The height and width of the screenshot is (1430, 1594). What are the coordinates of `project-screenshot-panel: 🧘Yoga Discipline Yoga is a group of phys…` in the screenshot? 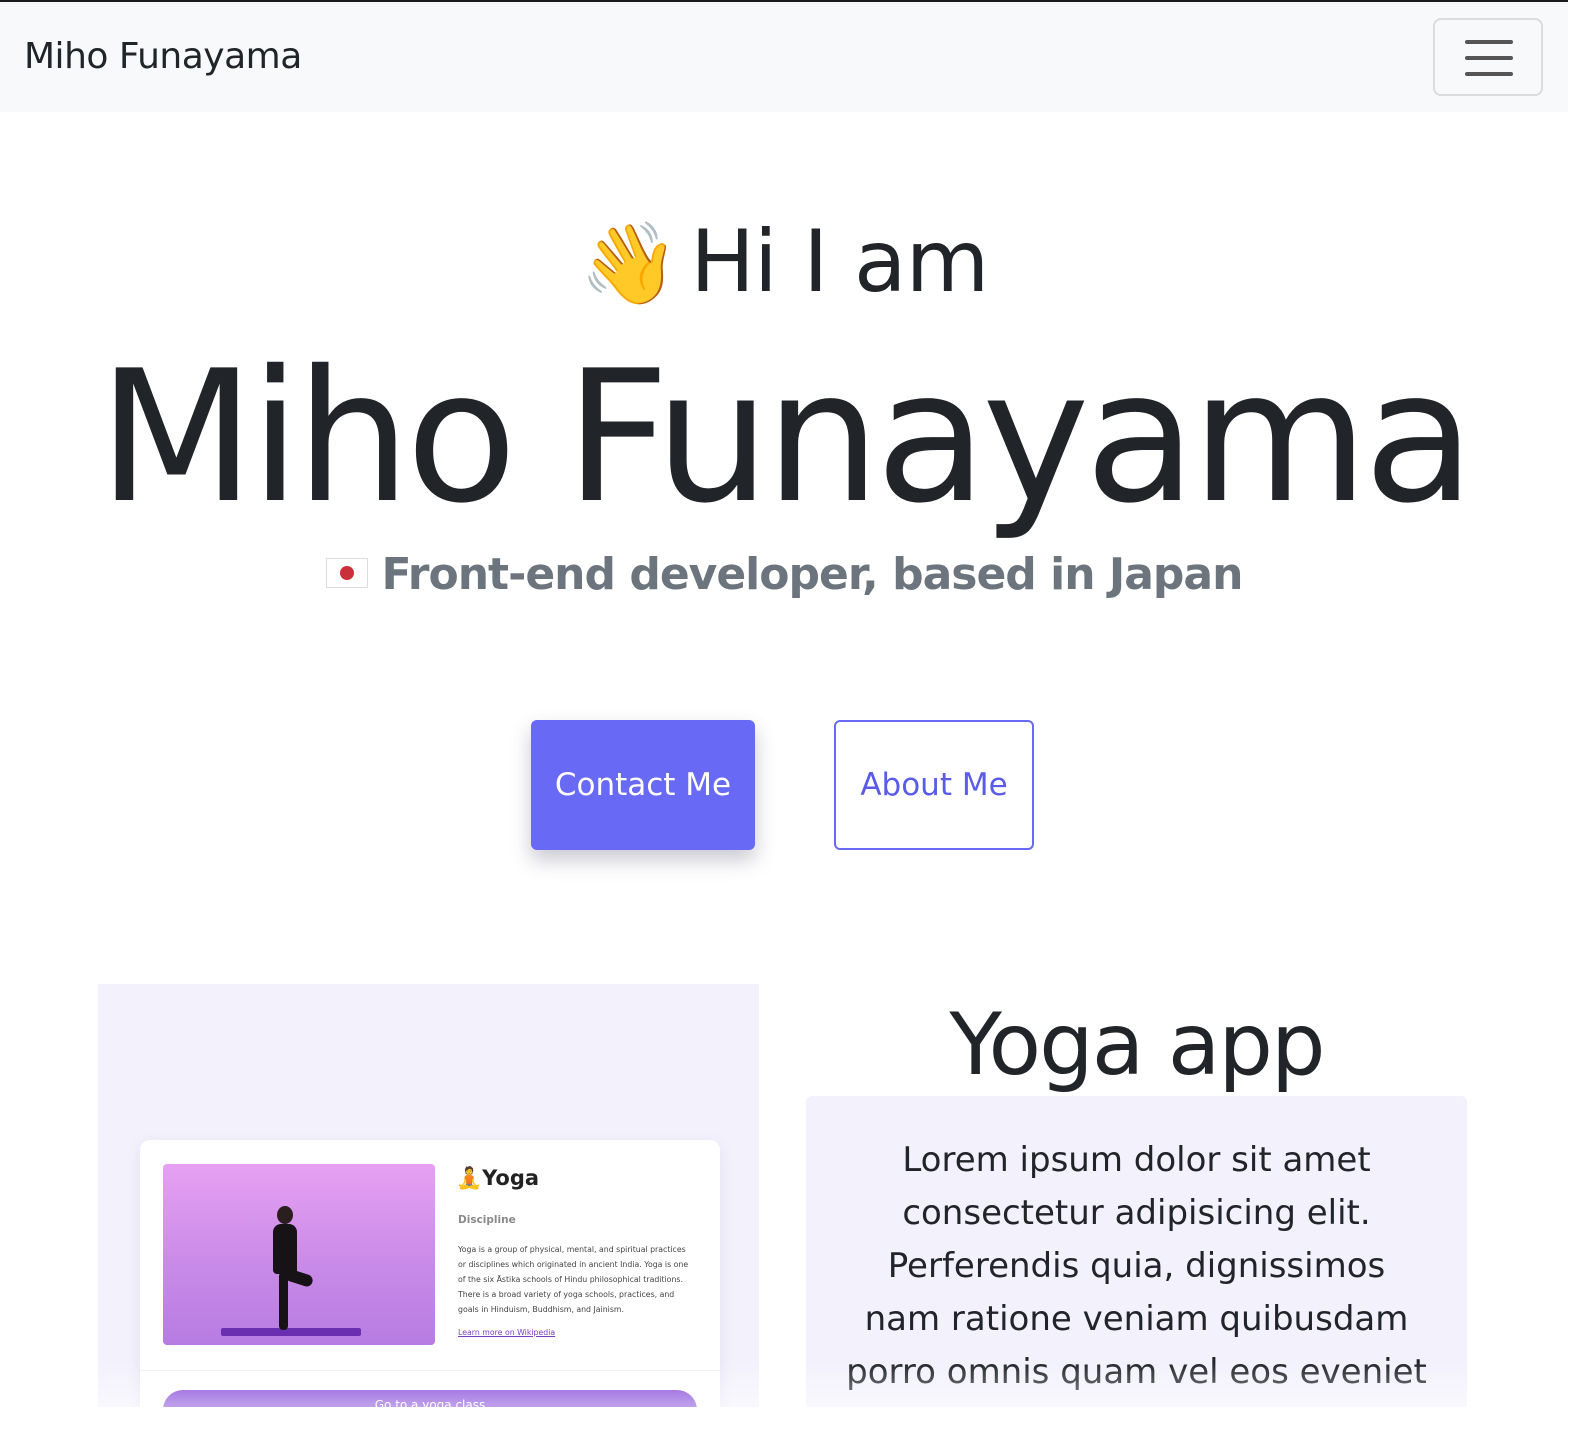 It's located at (428, 1195).